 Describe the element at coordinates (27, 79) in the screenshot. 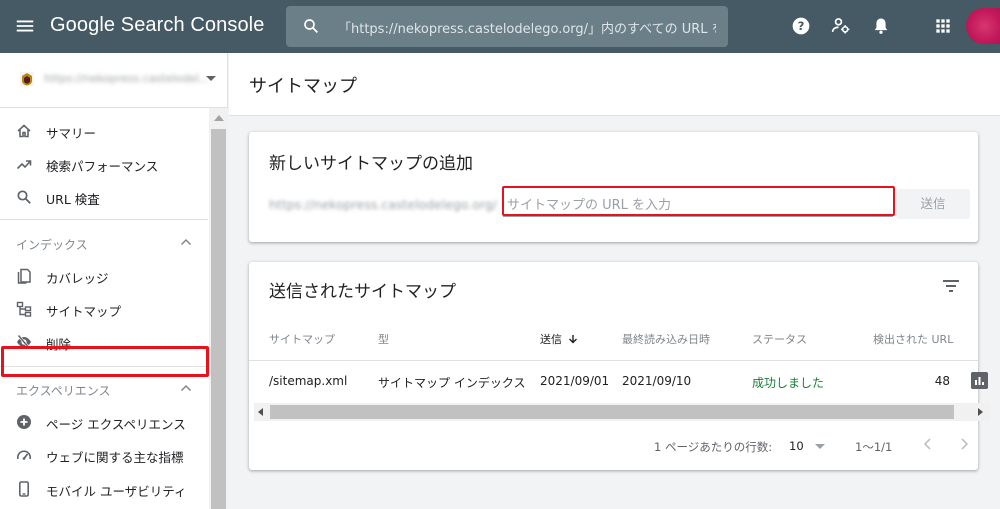

I see `site-favicon-icon` at that location.